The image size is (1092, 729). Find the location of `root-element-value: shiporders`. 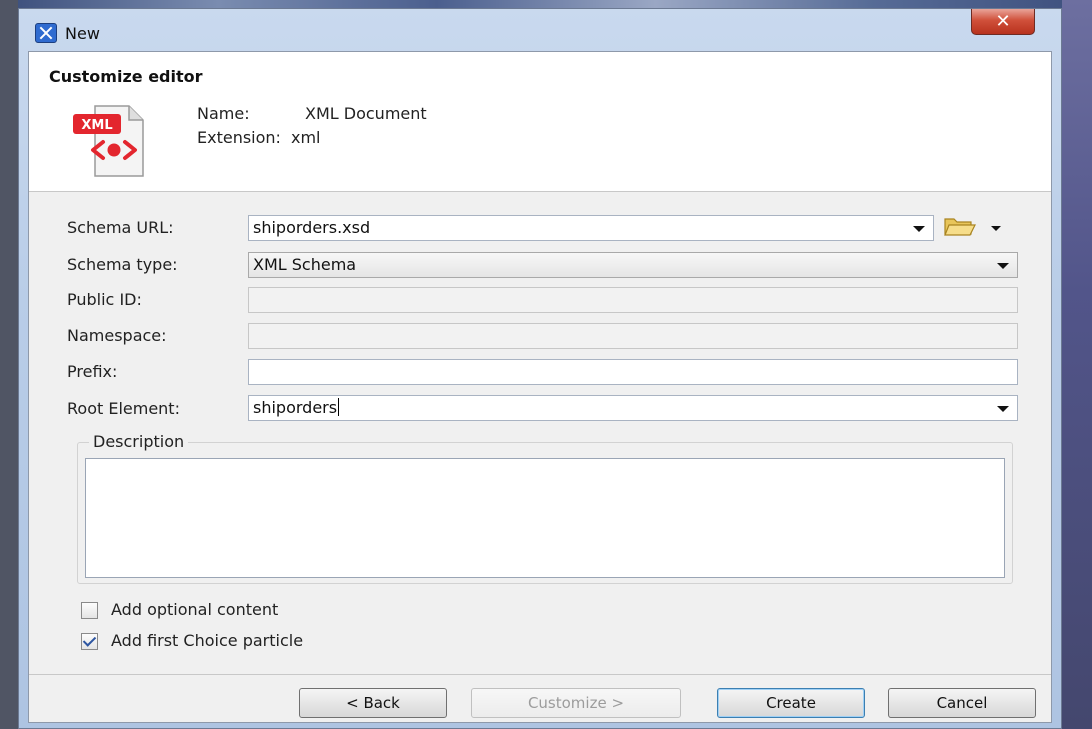

root-element-value: shiporders is located at coordinates (295, 407).